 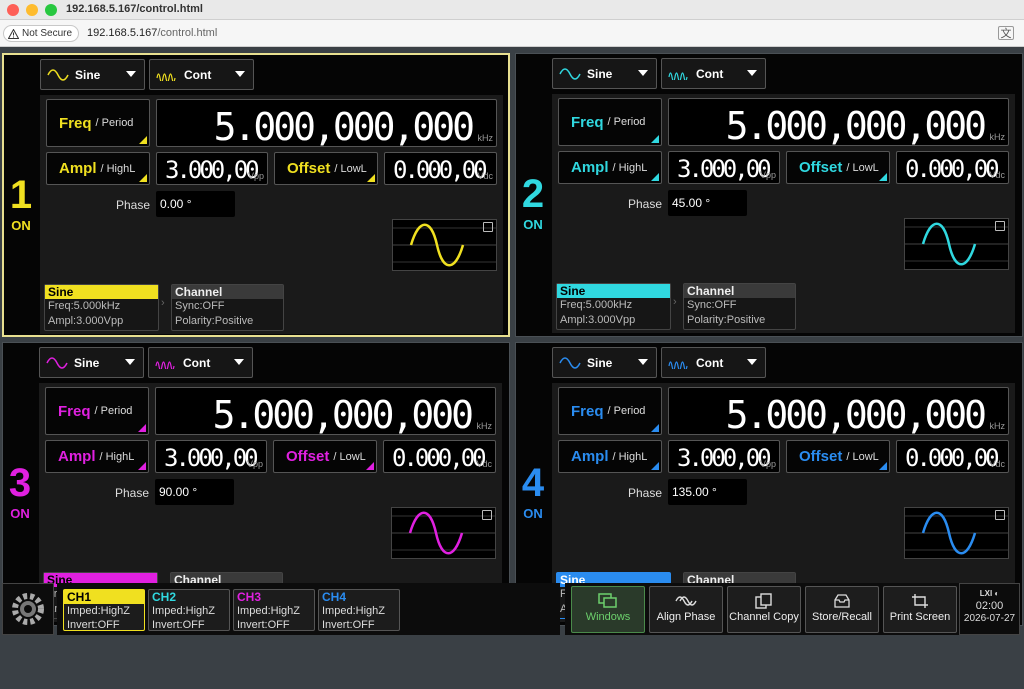 I want to click on channel-strip-ch3: CH3 Imped:HighZ Invert:OFF, so click(x=274, y=610).